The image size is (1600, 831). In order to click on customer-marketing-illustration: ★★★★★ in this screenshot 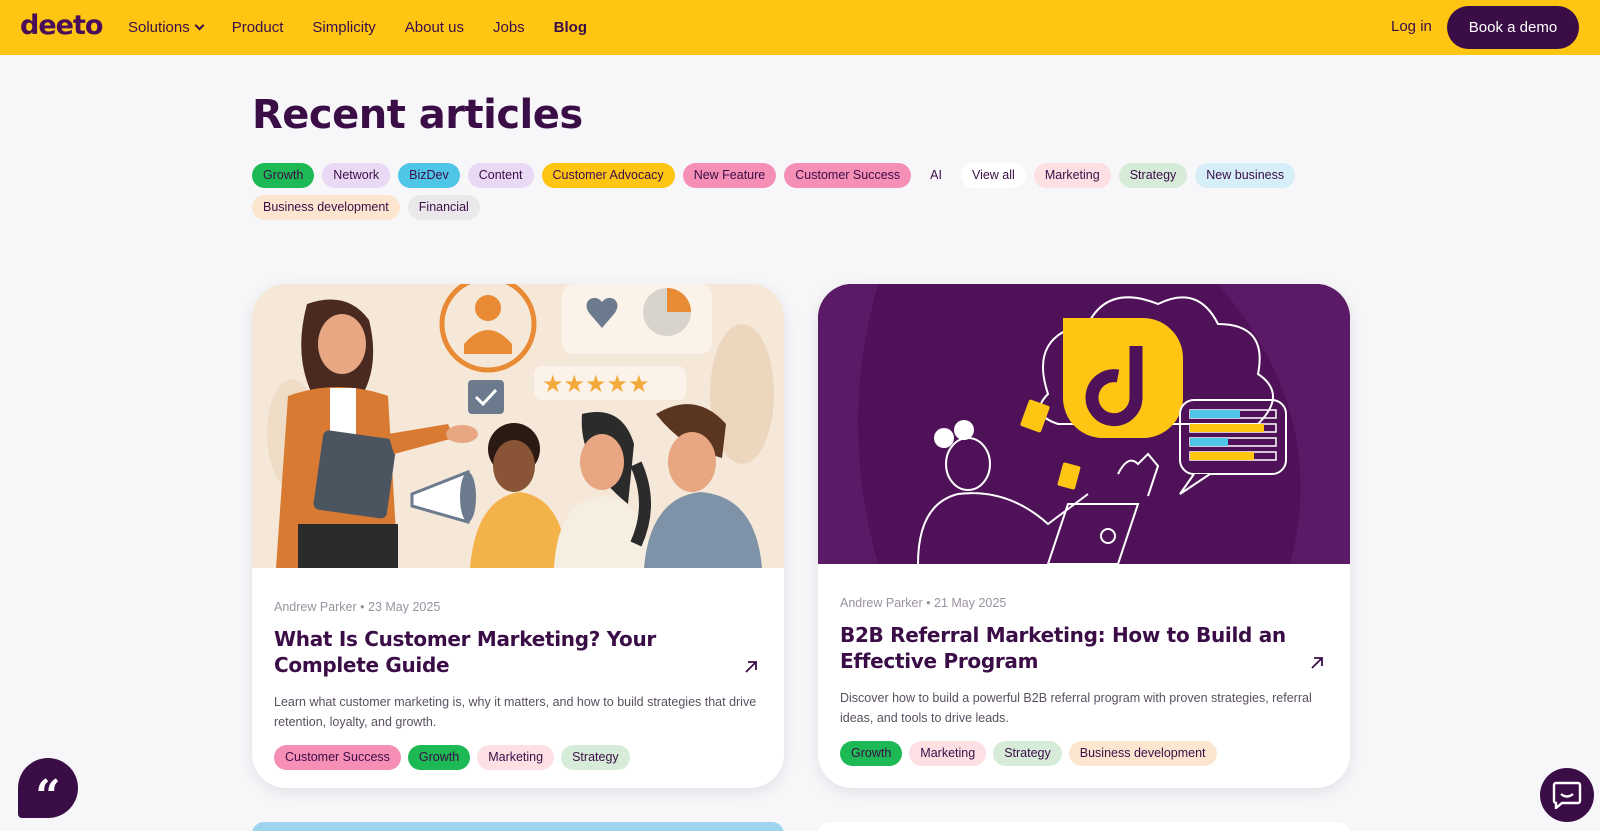, I will do `click(518, 426)`.